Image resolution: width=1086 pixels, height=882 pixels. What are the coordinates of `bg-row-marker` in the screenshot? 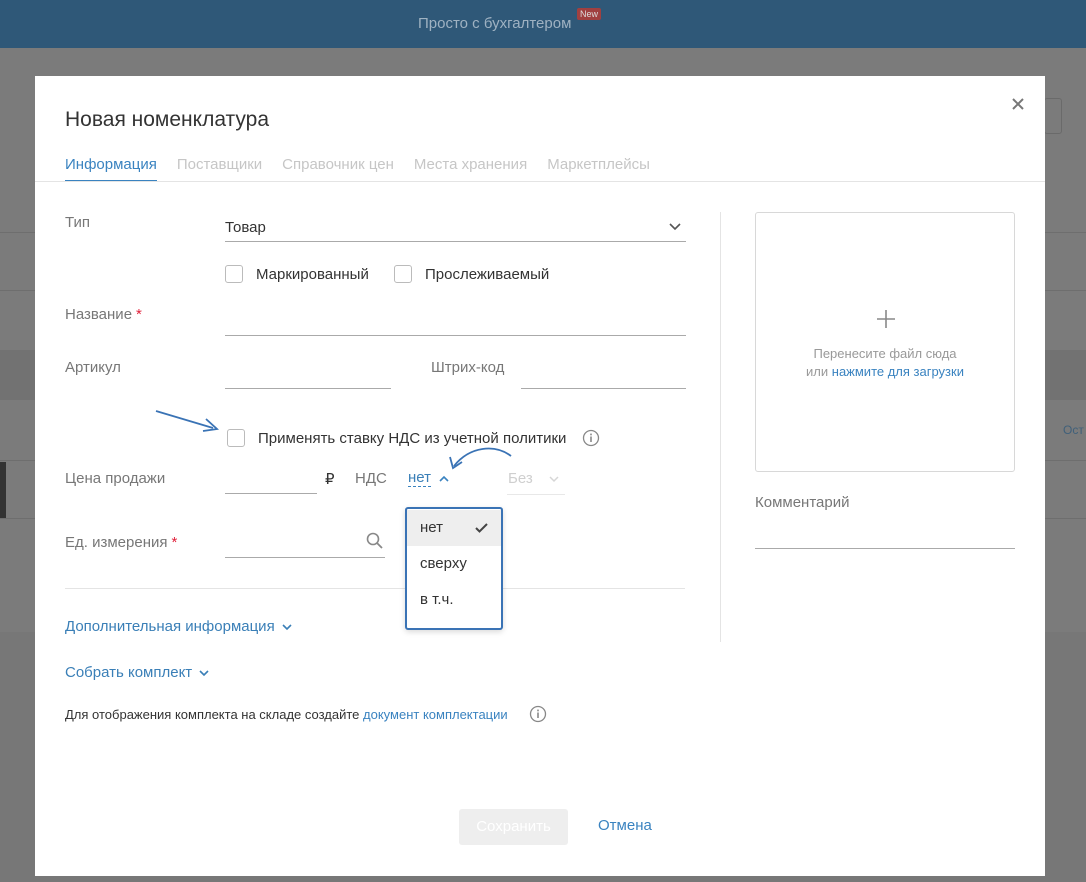 It's located at (3, 490).